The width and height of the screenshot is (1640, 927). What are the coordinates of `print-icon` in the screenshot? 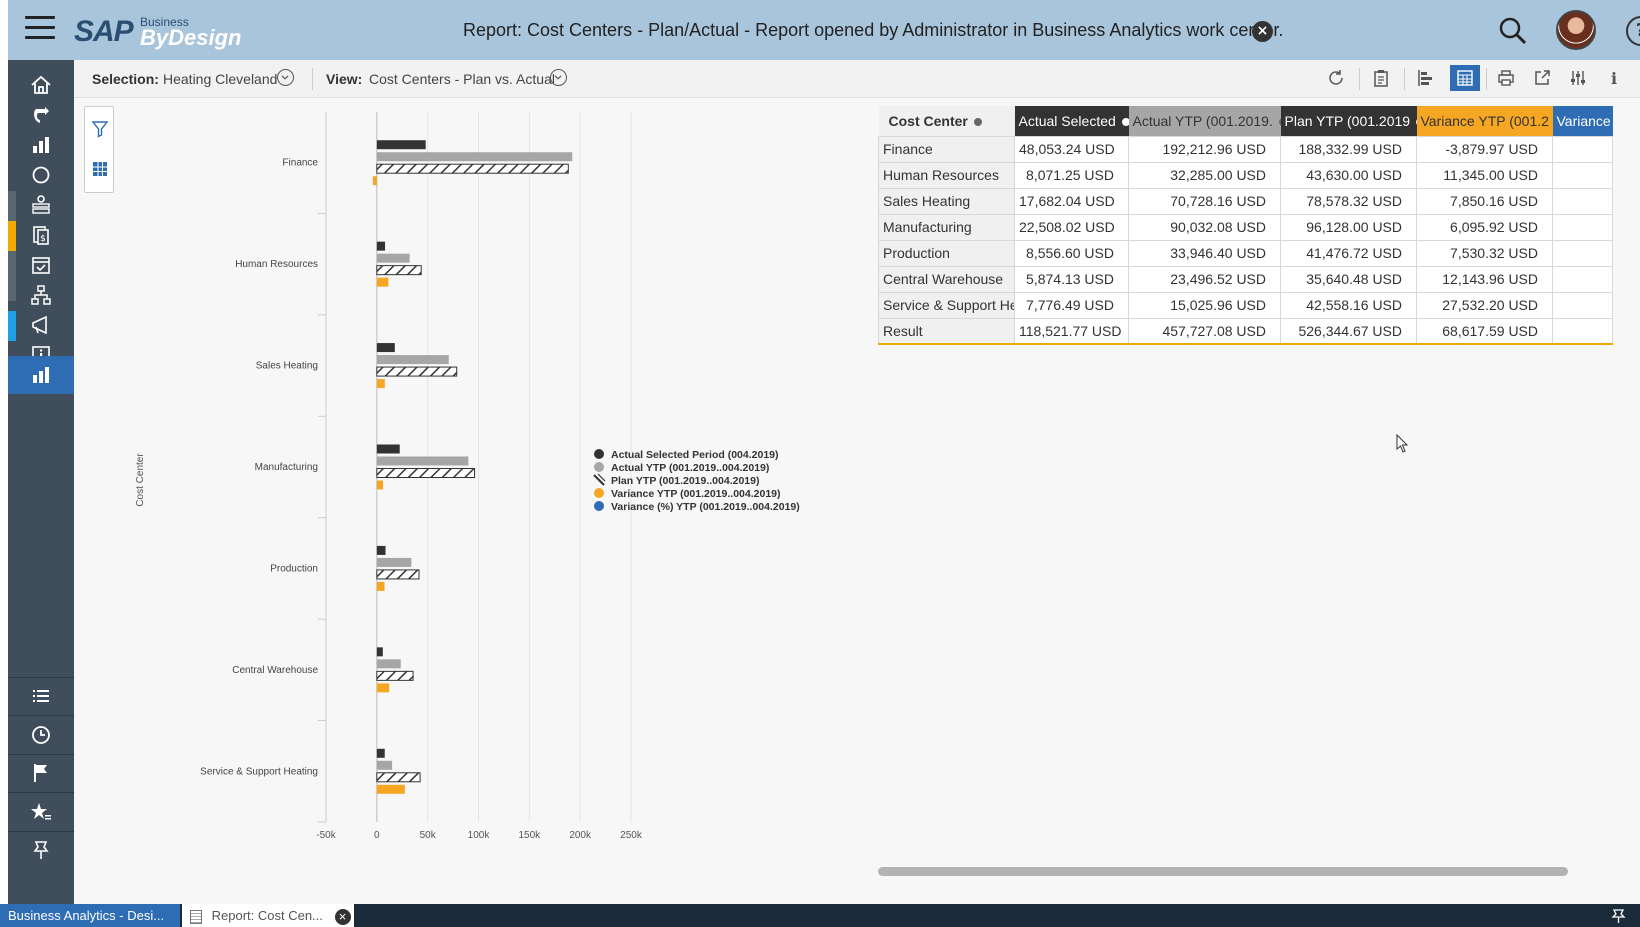 It's located at (1506, 78).